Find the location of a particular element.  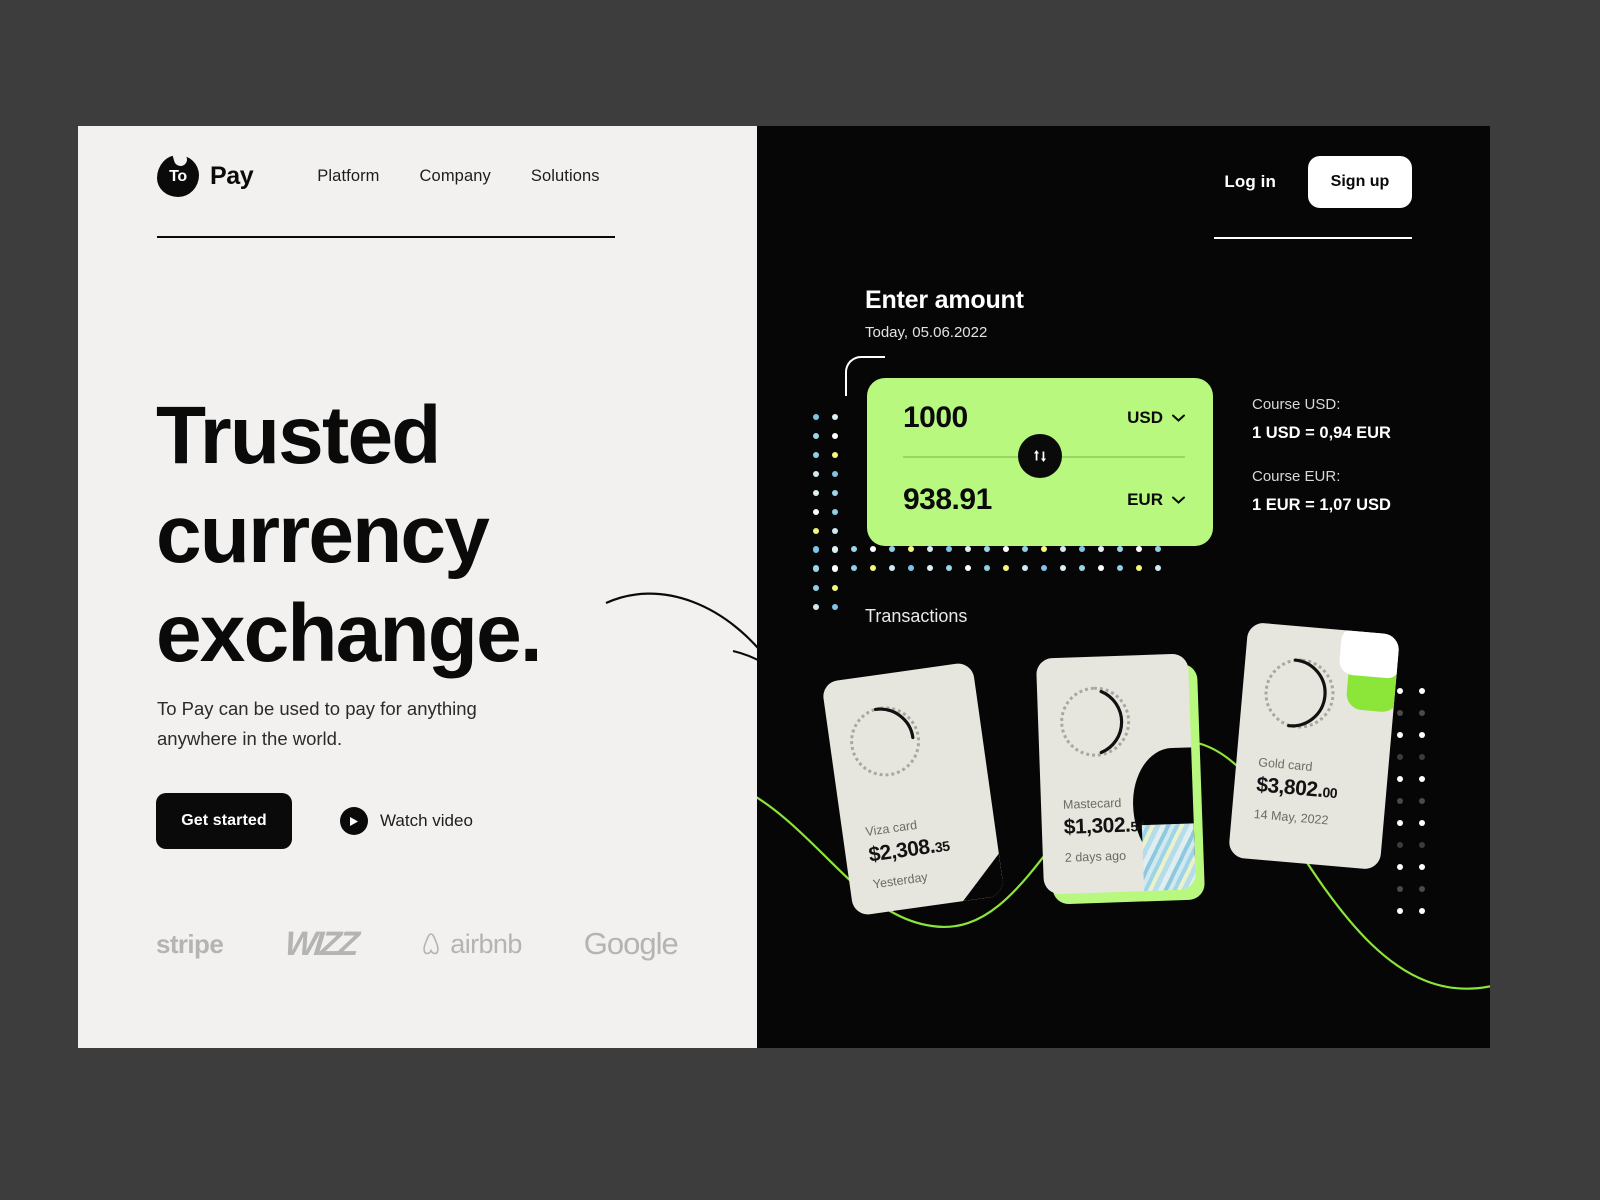

site-header-left: To Pay Platform Company Solutions is located at coordinates (386, 176).